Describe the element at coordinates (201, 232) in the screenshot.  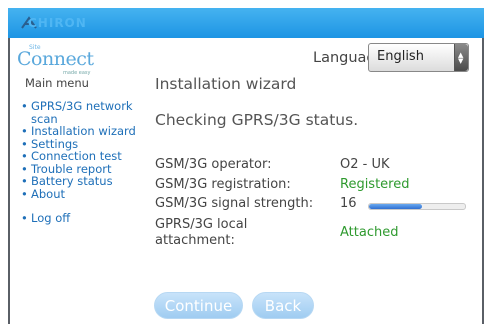
I see `local-attachment-label: GPRS/3G local attachment:` at that location.